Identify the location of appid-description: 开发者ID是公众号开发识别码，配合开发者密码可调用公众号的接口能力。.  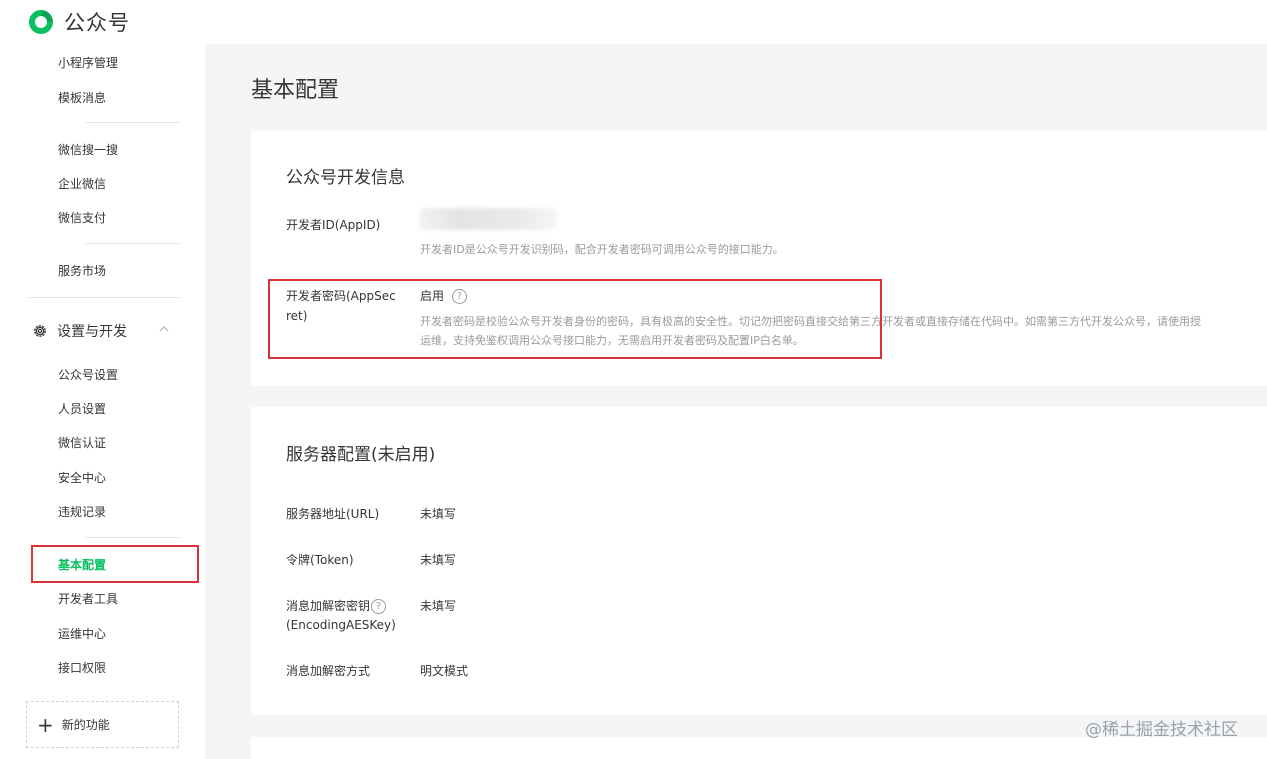
(602, 249).